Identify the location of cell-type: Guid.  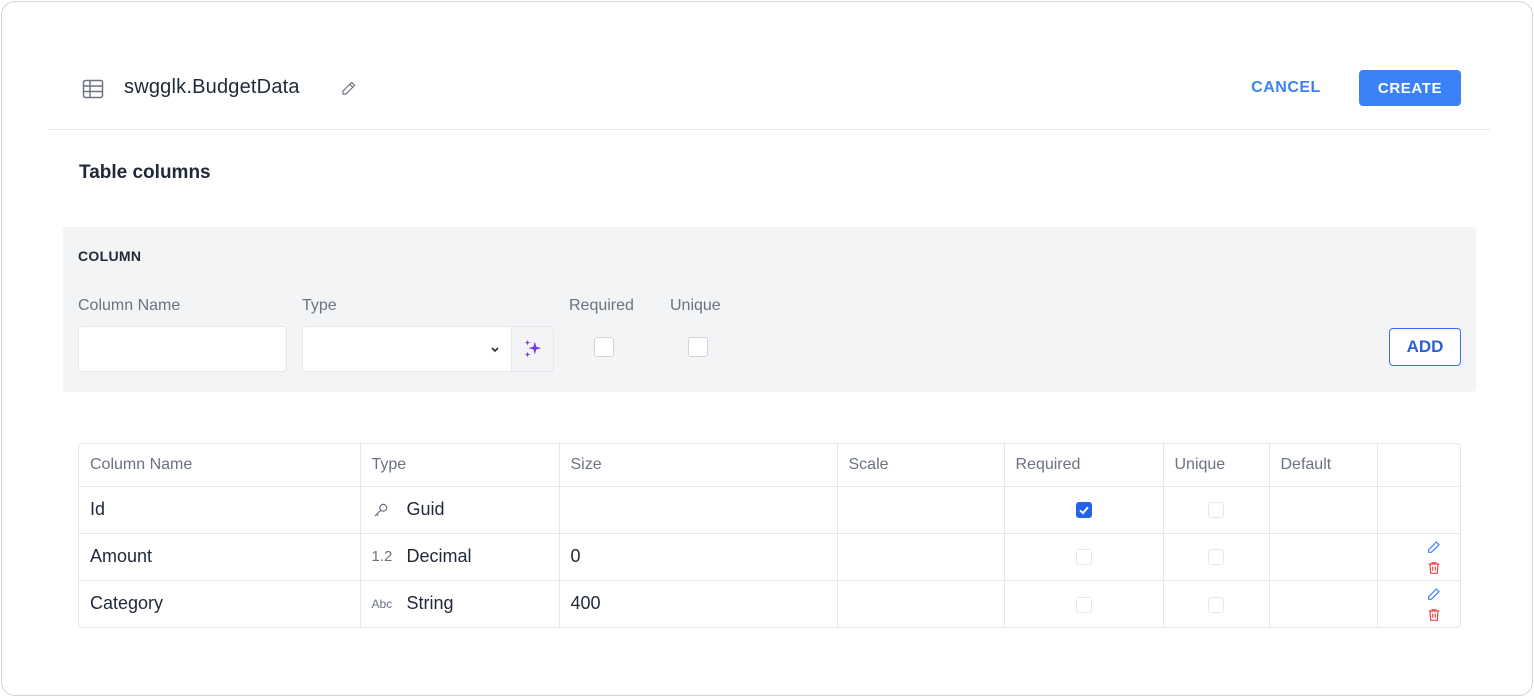
(460, 510).